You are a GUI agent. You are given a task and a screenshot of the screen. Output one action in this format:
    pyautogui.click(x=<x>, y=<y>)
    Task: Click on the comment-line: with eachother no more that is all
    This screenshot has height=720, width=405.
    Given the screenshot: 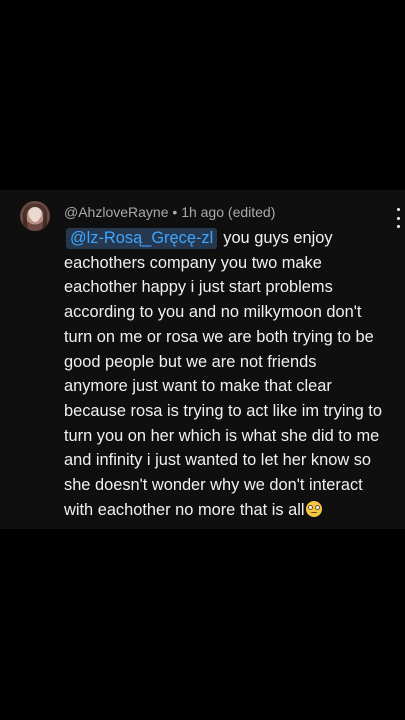 What is the action you would take?
    pyautogui.click(x=231, y=510)
    